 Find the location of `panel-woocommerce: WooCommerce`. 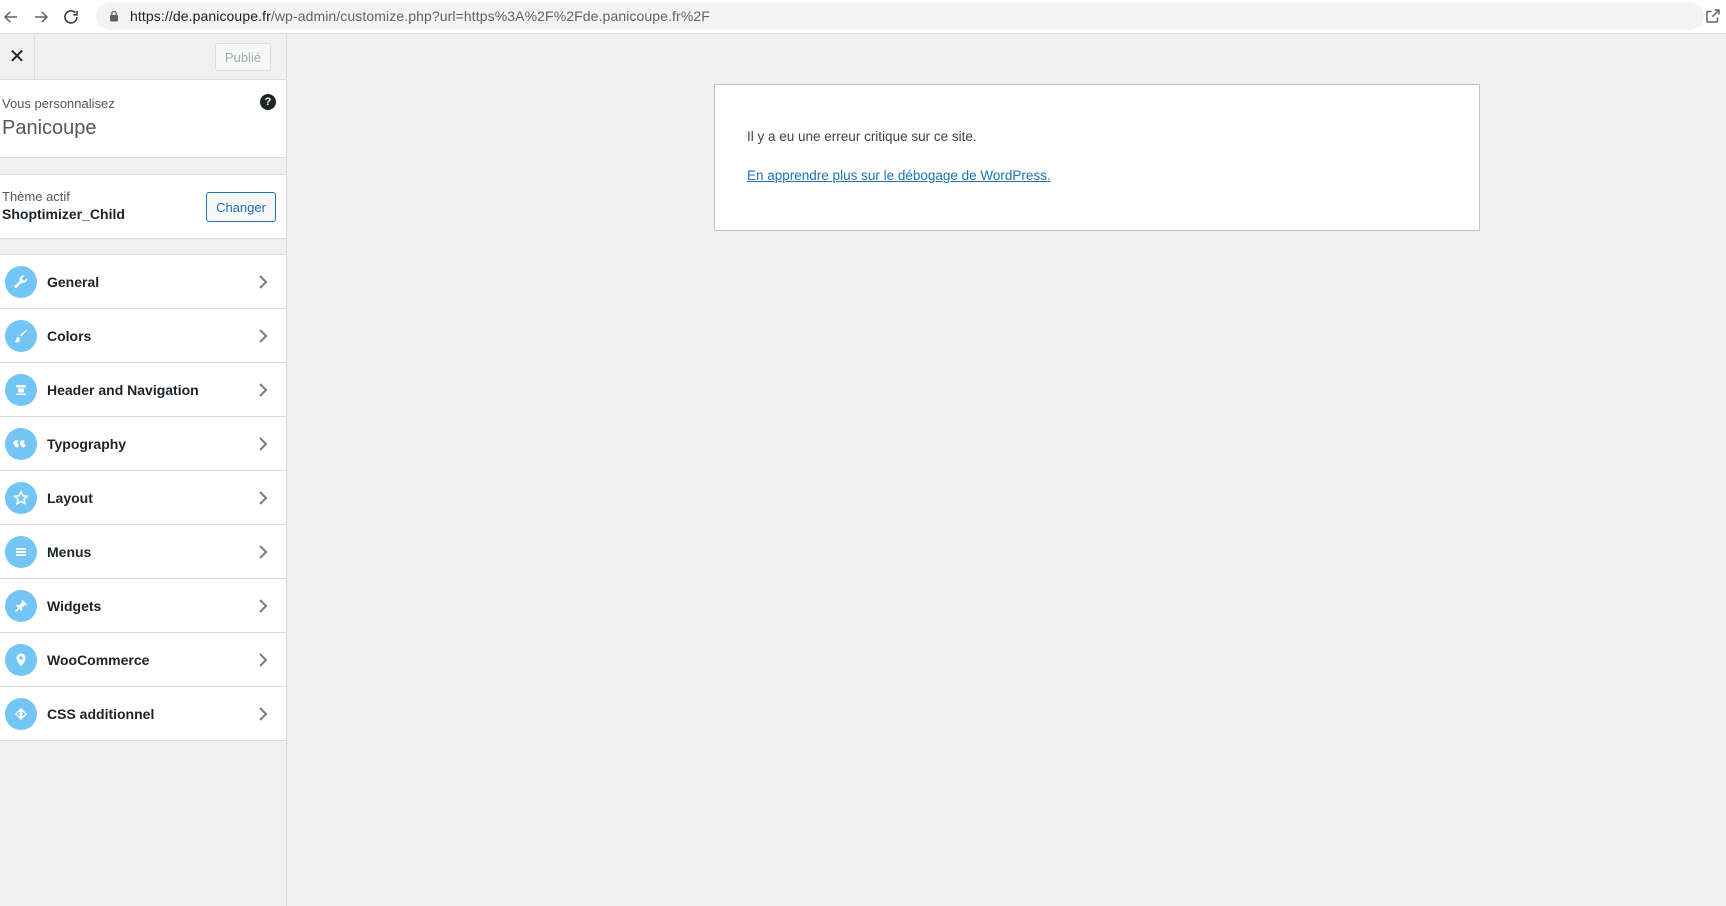

panel-woocommerce: WooCommerce is located at coordinates (143, 660).